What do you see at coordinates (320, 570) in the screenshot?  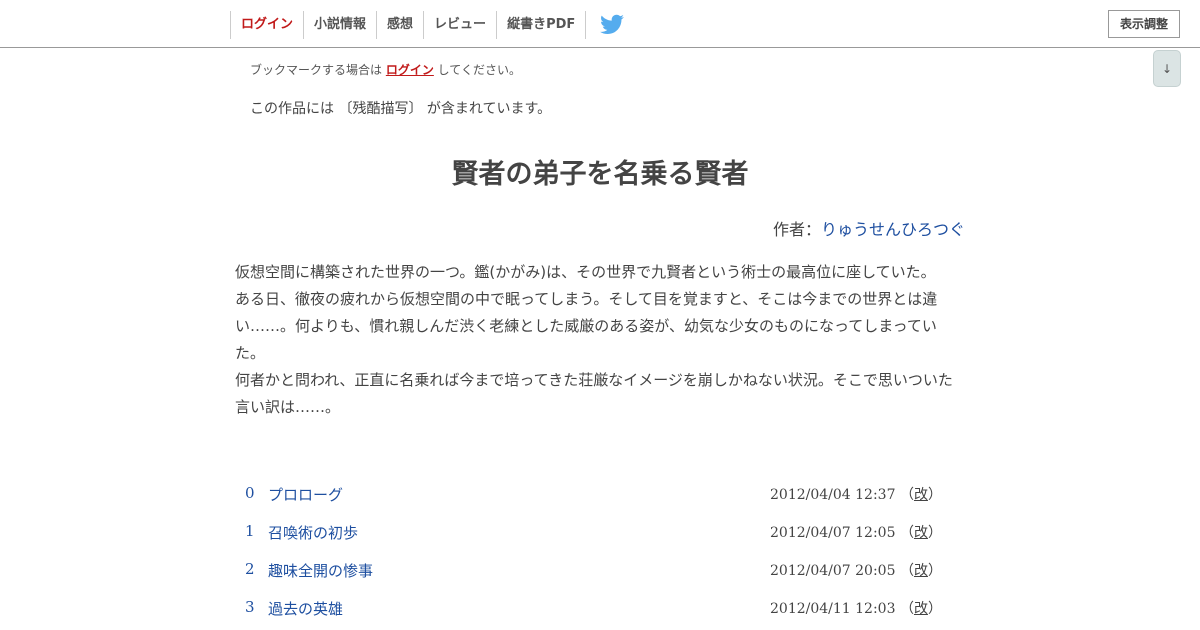 I see `chapter-title-link: 趣味全開の惨事` at bounding box center [320, 570].